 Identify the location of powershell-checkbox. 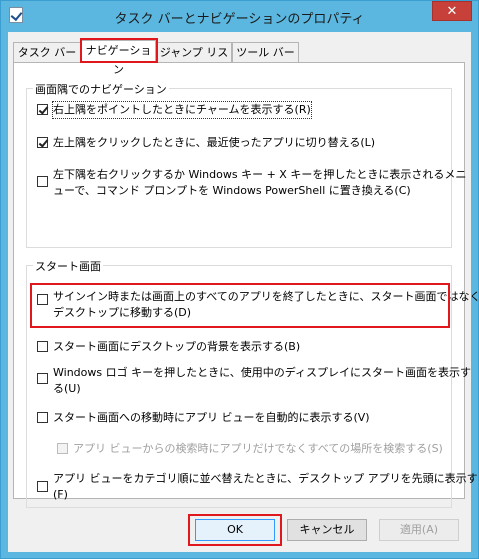
(42, 181).